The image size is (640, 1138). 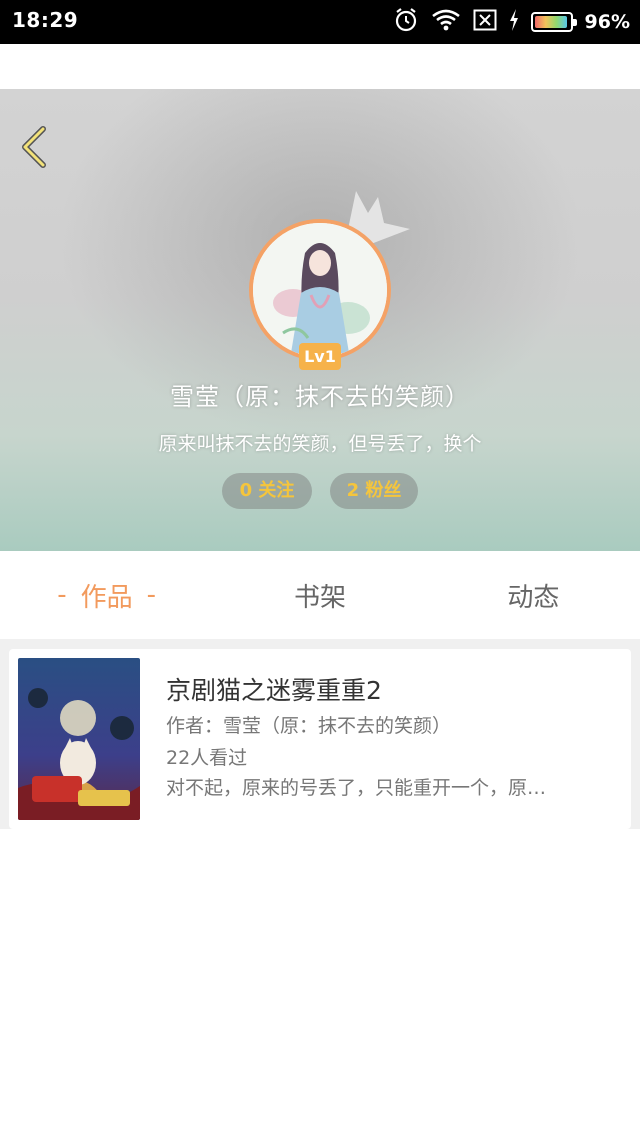 I want to click on status-bar: 18:29 96%, so click(x=320, y=22).